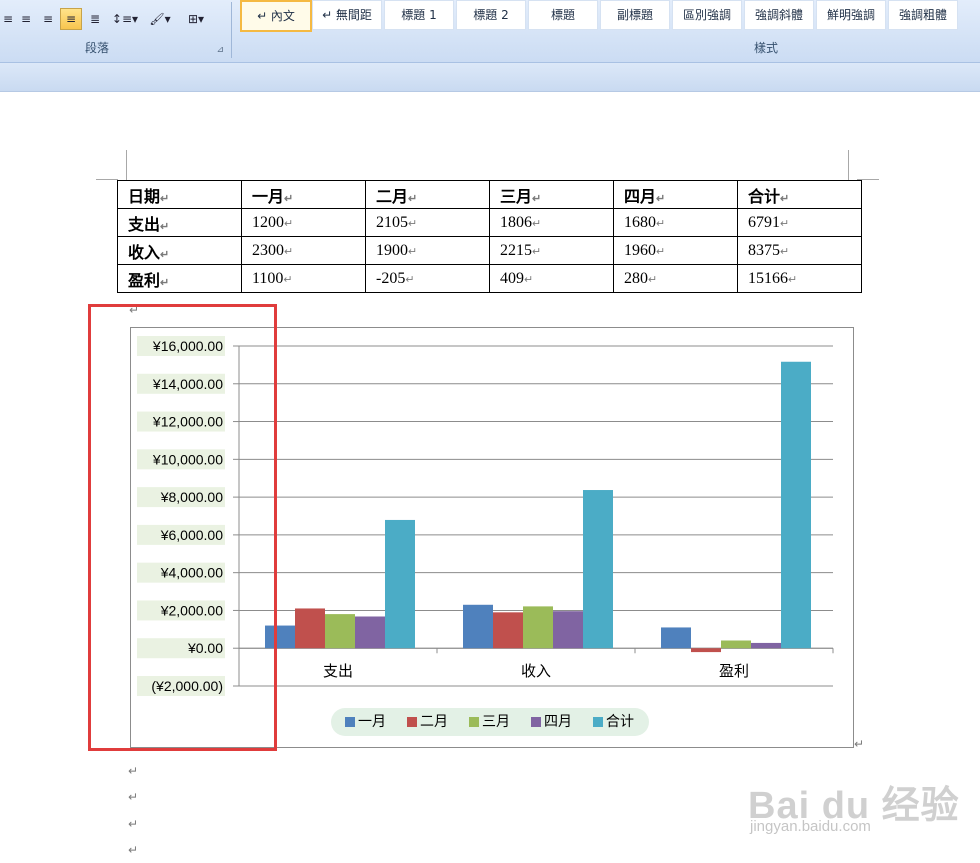 This screenshot has height=863, width=980. I want to click on table-cell: 6791↵, so click(799, 222).